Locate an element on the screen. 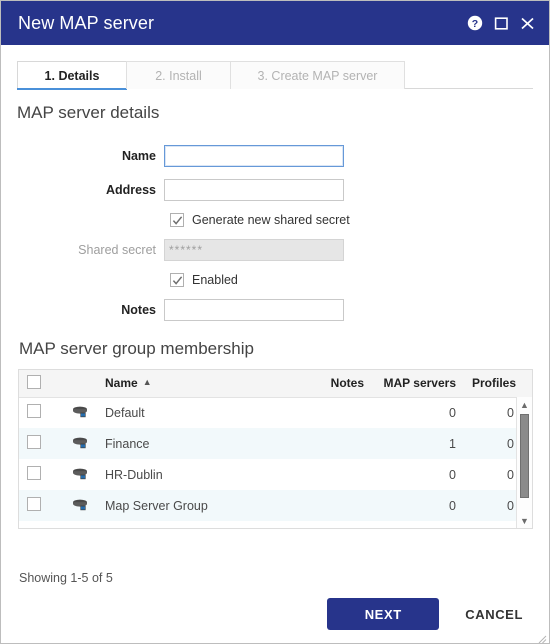 The image size is (550, 644). table-scrollbar: ▲ ▼ is located at coordinates (524, 462).